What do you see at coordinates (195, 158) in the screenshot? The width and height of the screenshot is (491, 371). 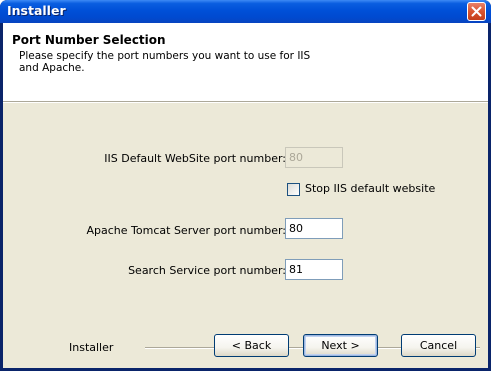 I see `iis-port-label: IIS Default WebSite port number:` at bounding box center [195, 158].